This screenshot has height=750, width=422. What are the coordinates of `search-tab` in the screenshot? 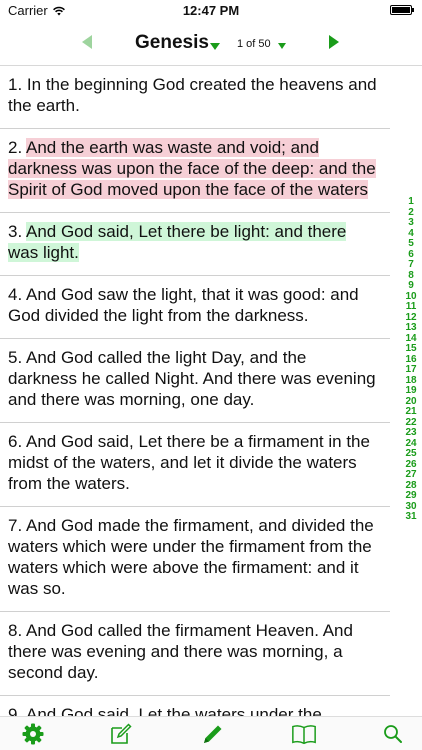 It's located at (393, 734).